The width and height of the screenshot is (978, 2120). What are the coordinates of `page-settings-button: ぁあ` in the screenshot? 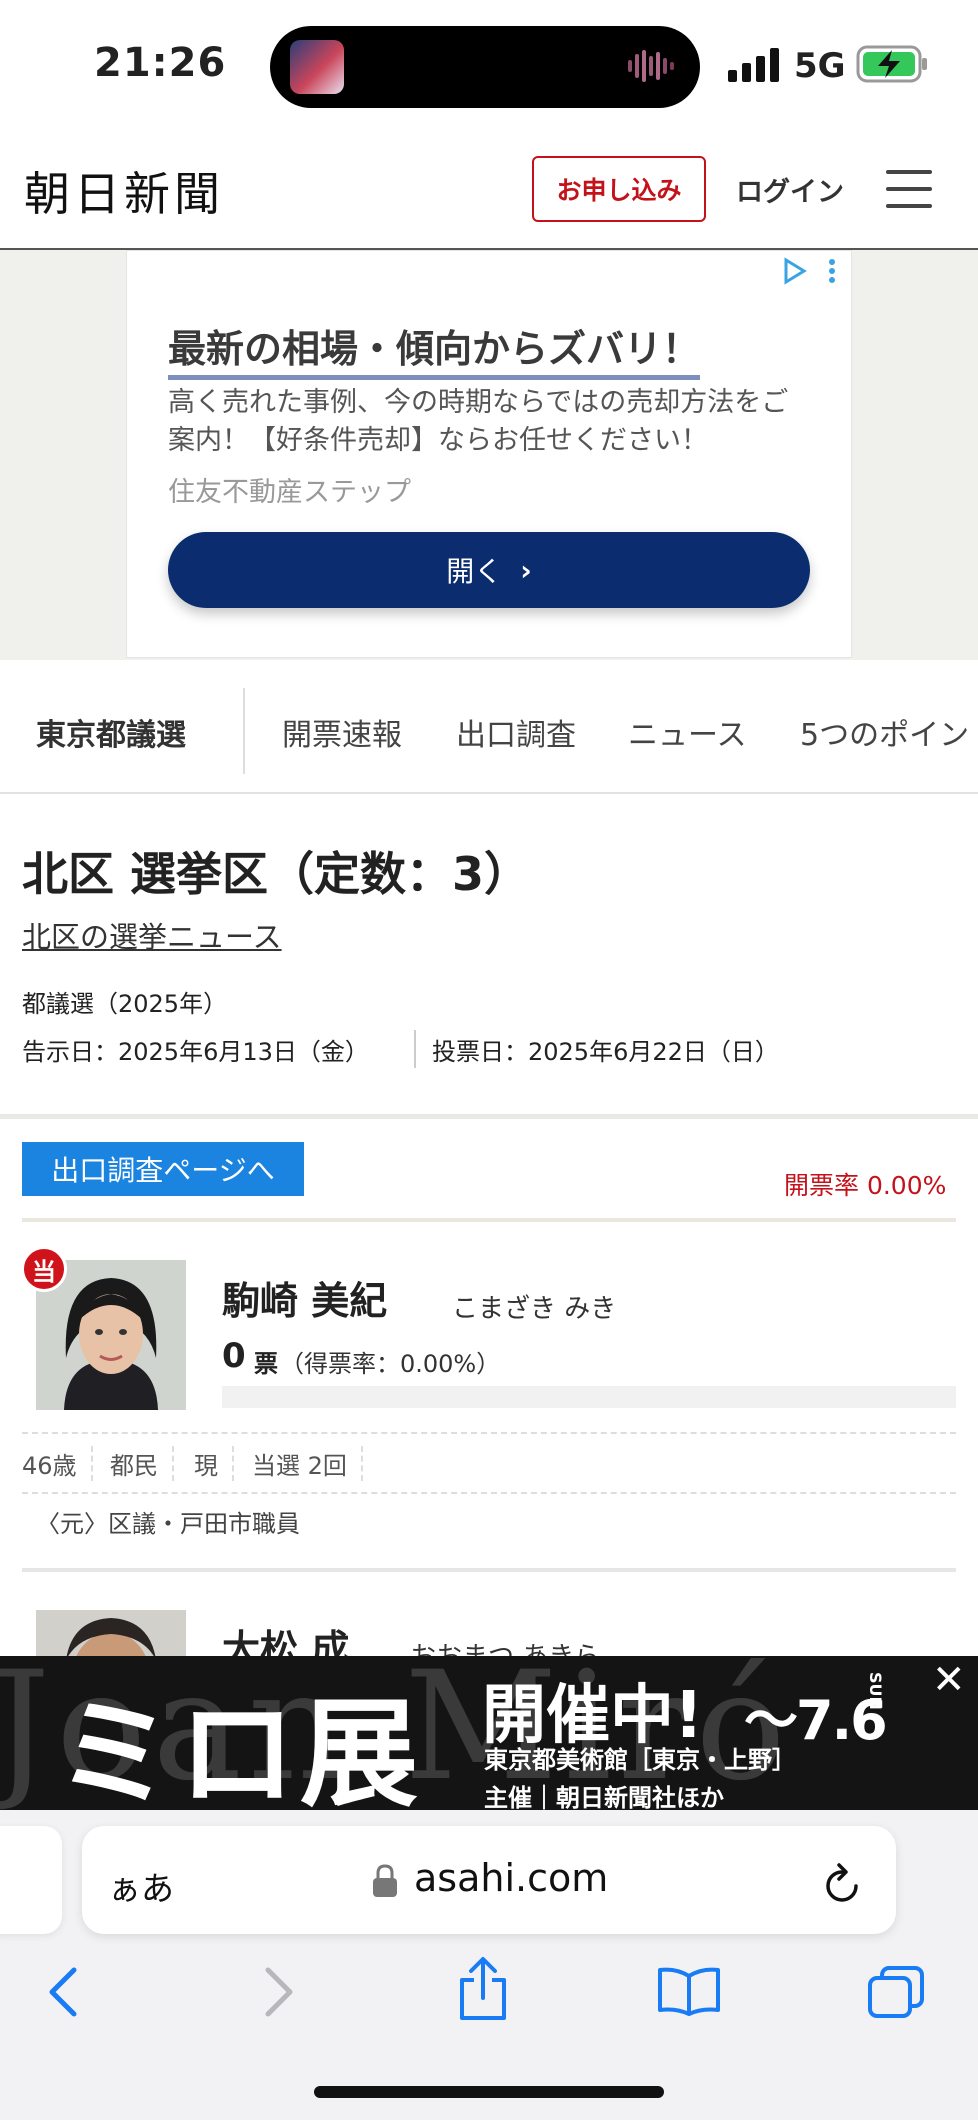 It's located at (141, 1886).